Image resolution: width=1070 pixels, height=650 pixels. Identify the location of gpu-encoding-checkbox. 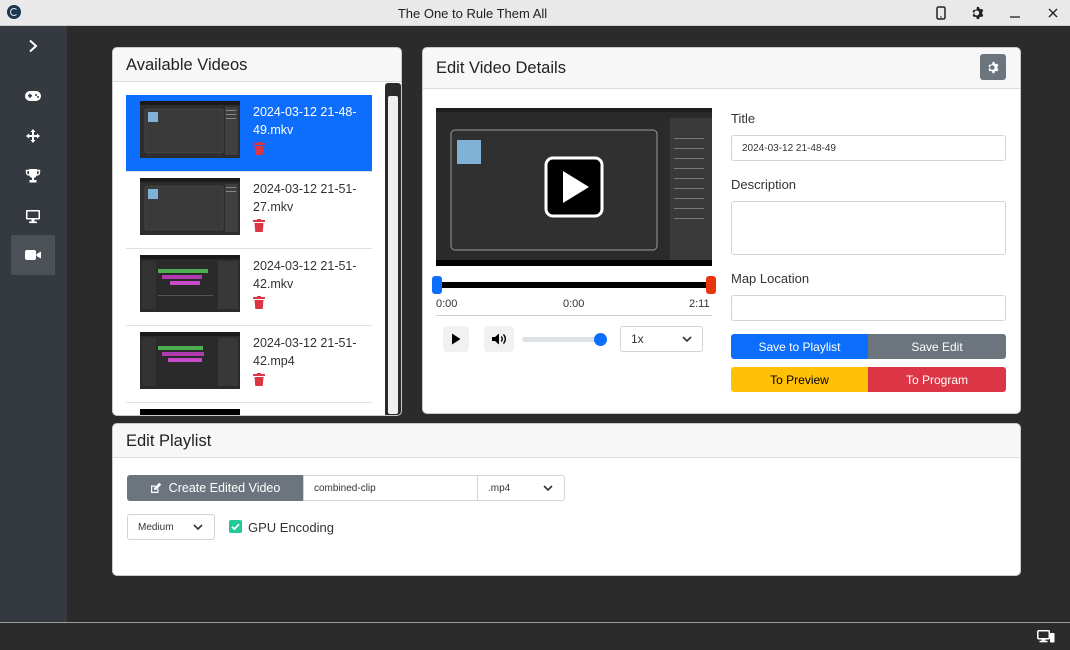
(235, 526).